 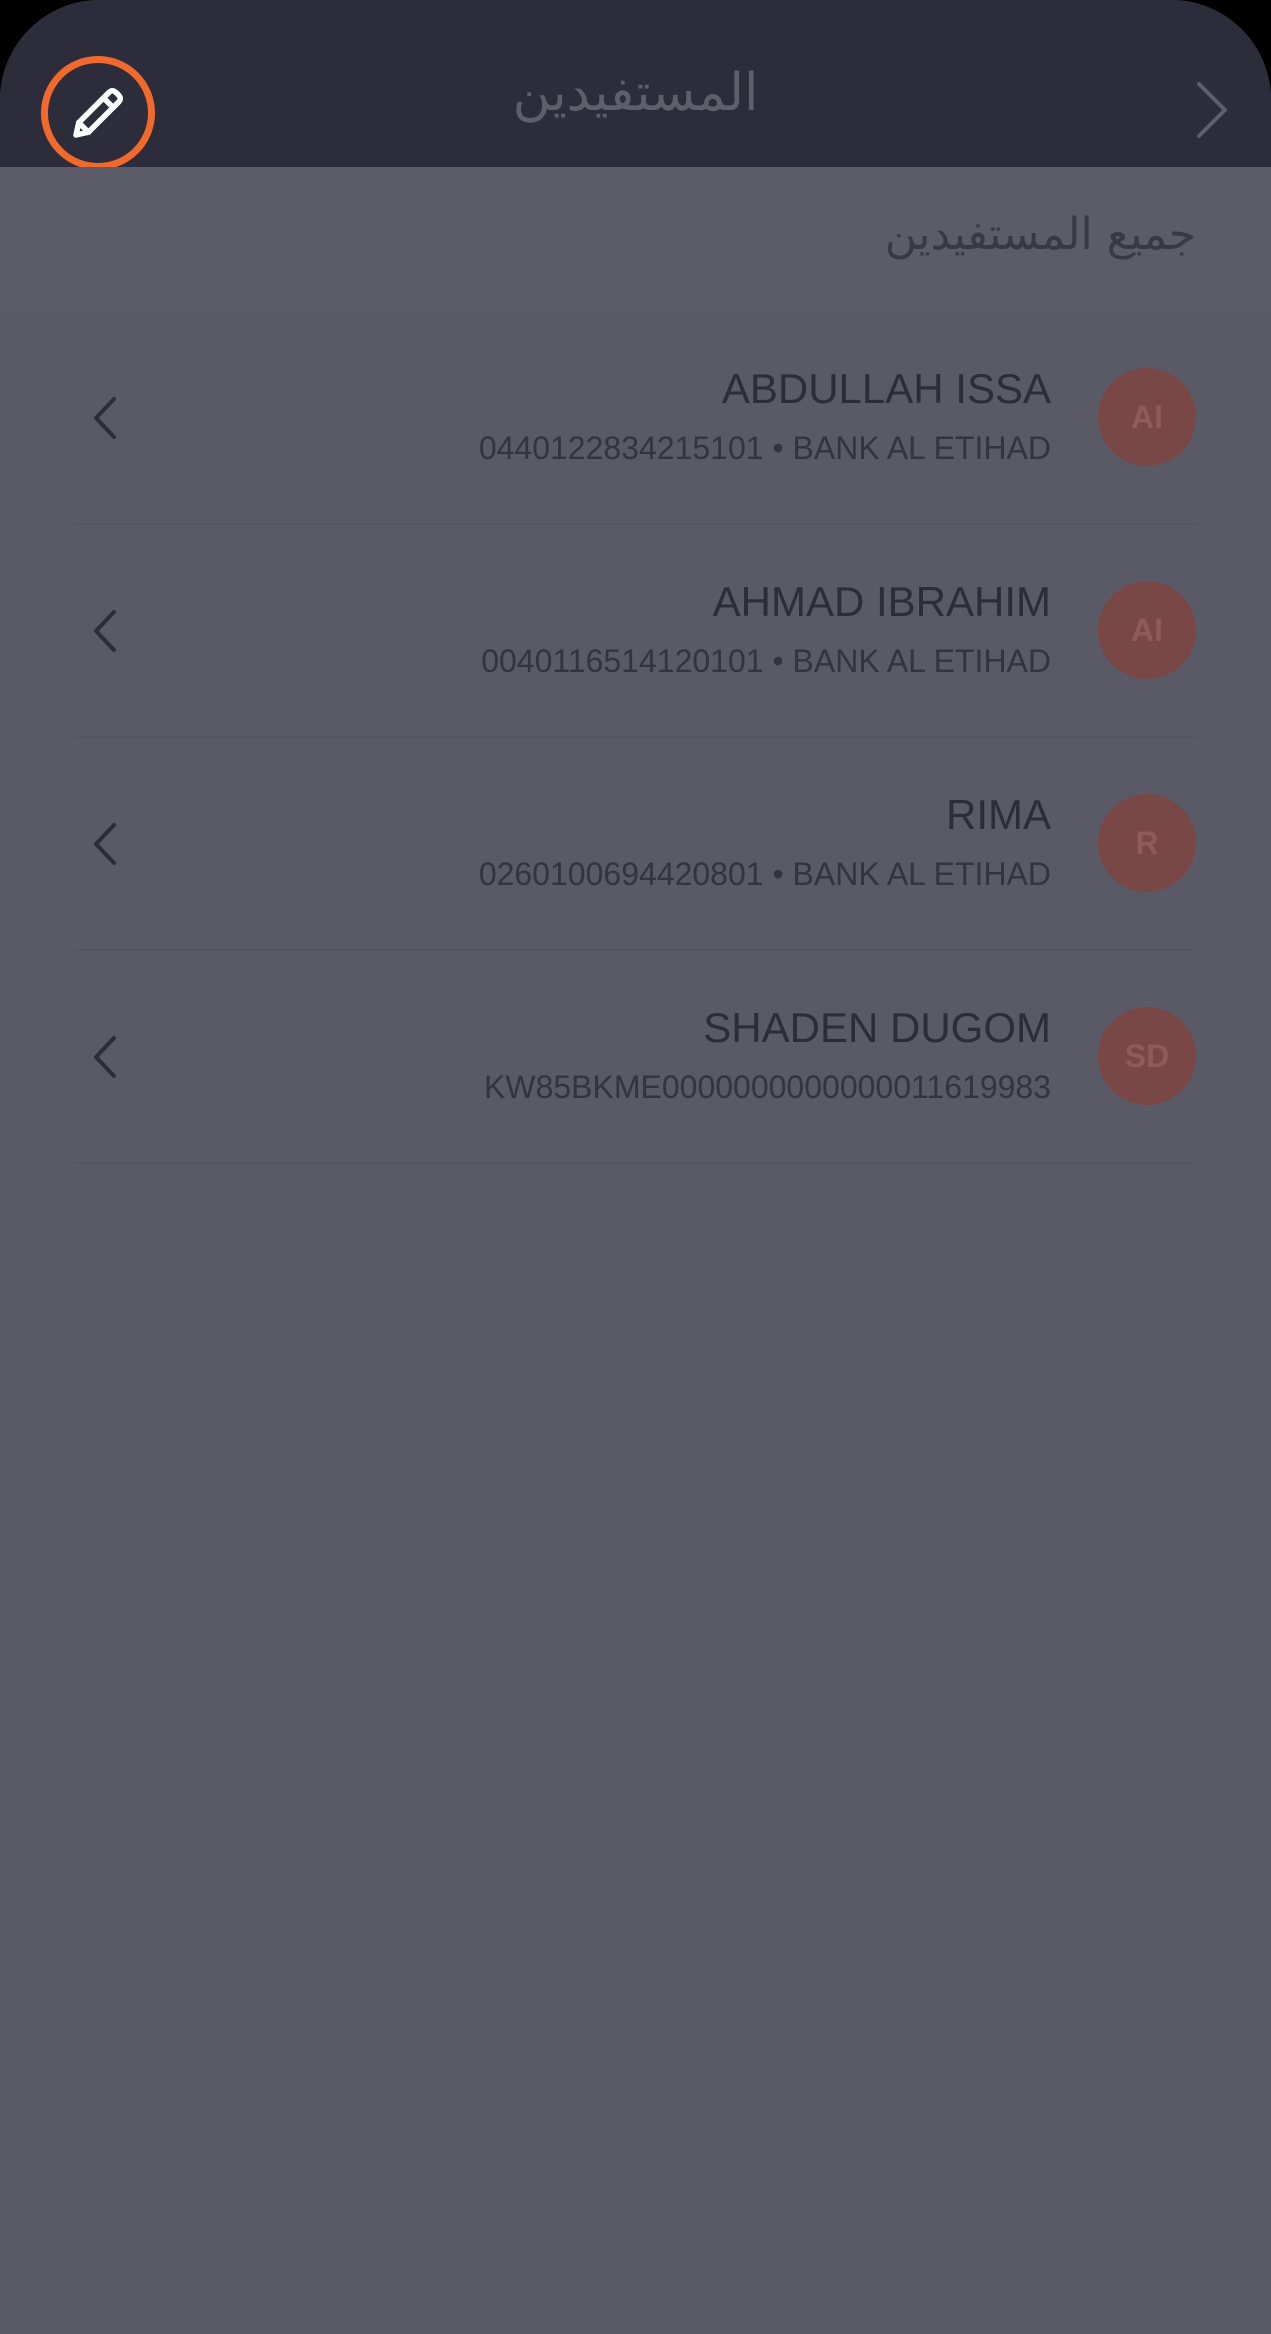 What do you see at coordinates (1147, 1056) in the screenshot?
I see `avatar: SD` at bounding box center [1147, 1056].